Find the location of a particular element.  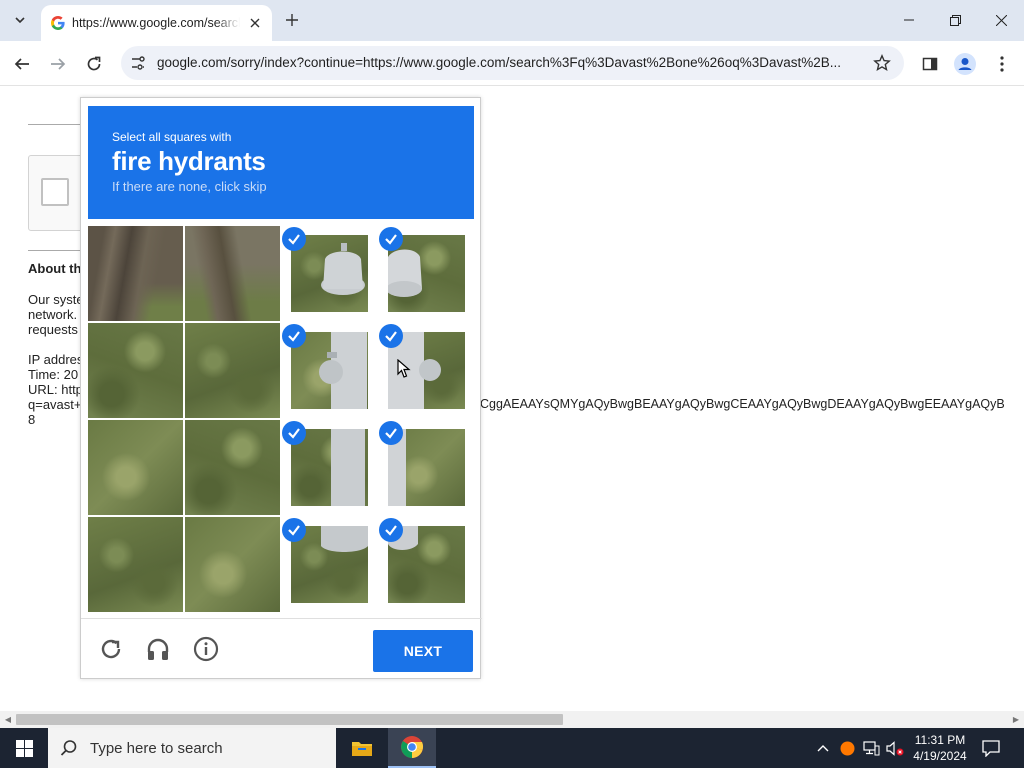

tab-search-icon is located at coordinates (20, 20).